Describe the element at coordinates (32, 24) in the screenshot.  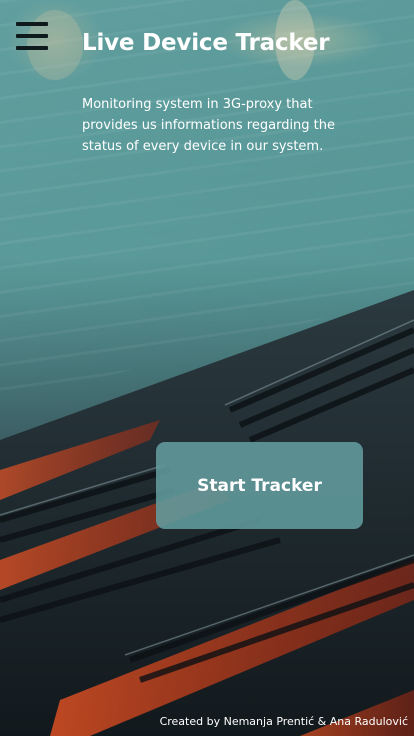
I see `menu-bar-top` at that location.